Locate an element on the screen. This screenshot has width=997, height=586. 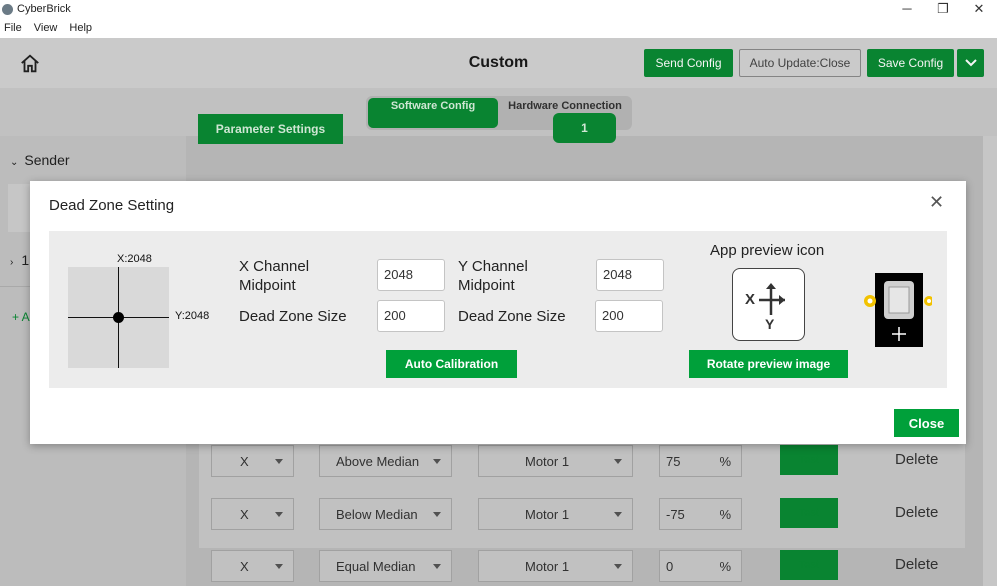
joystick-position-dot is located at coordinates (118, 317).